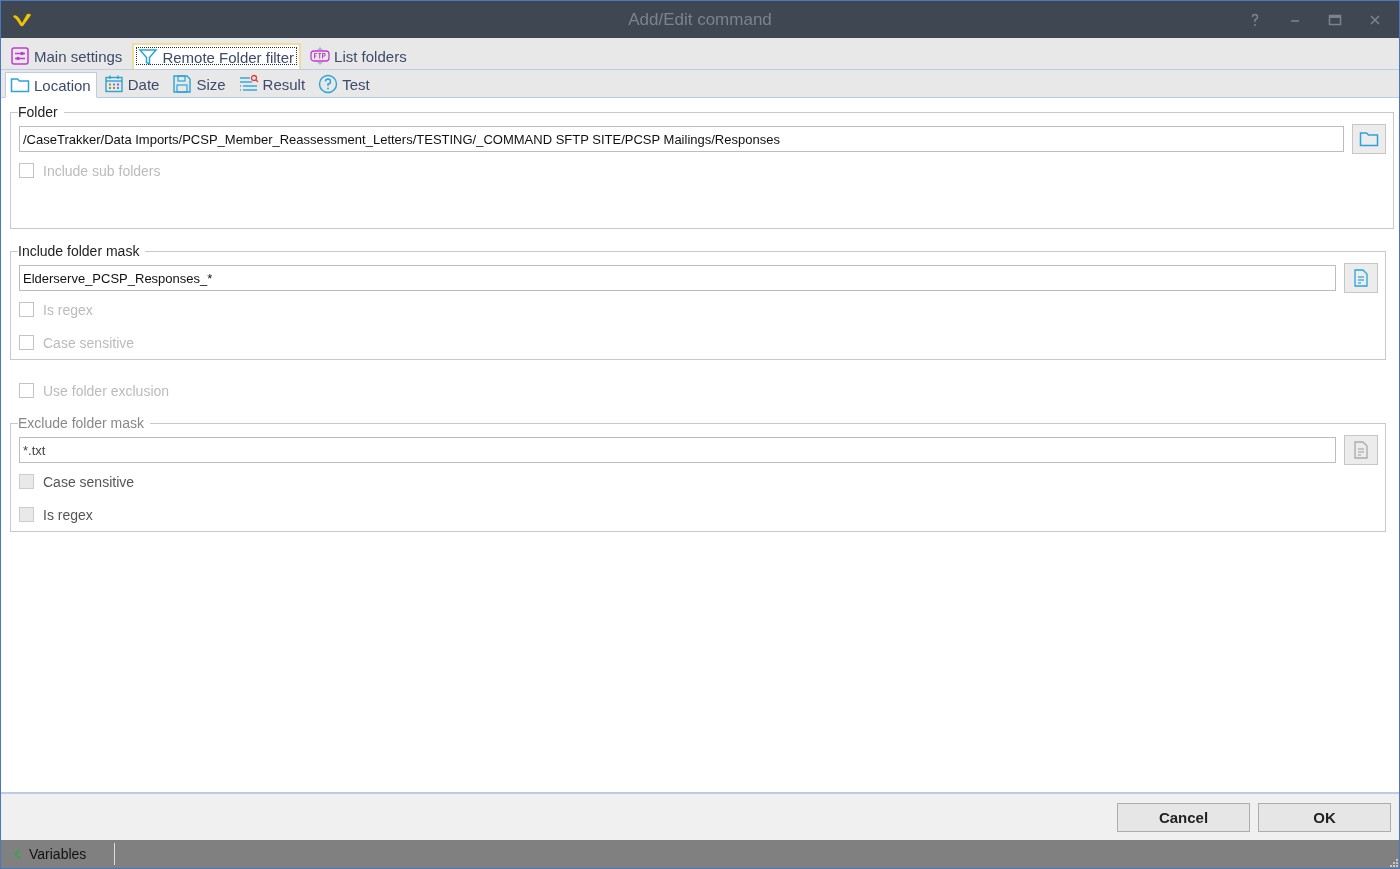  Describe the element at coordinates (359, 56) in the screenshot. I see `tab: List folders` at that location.